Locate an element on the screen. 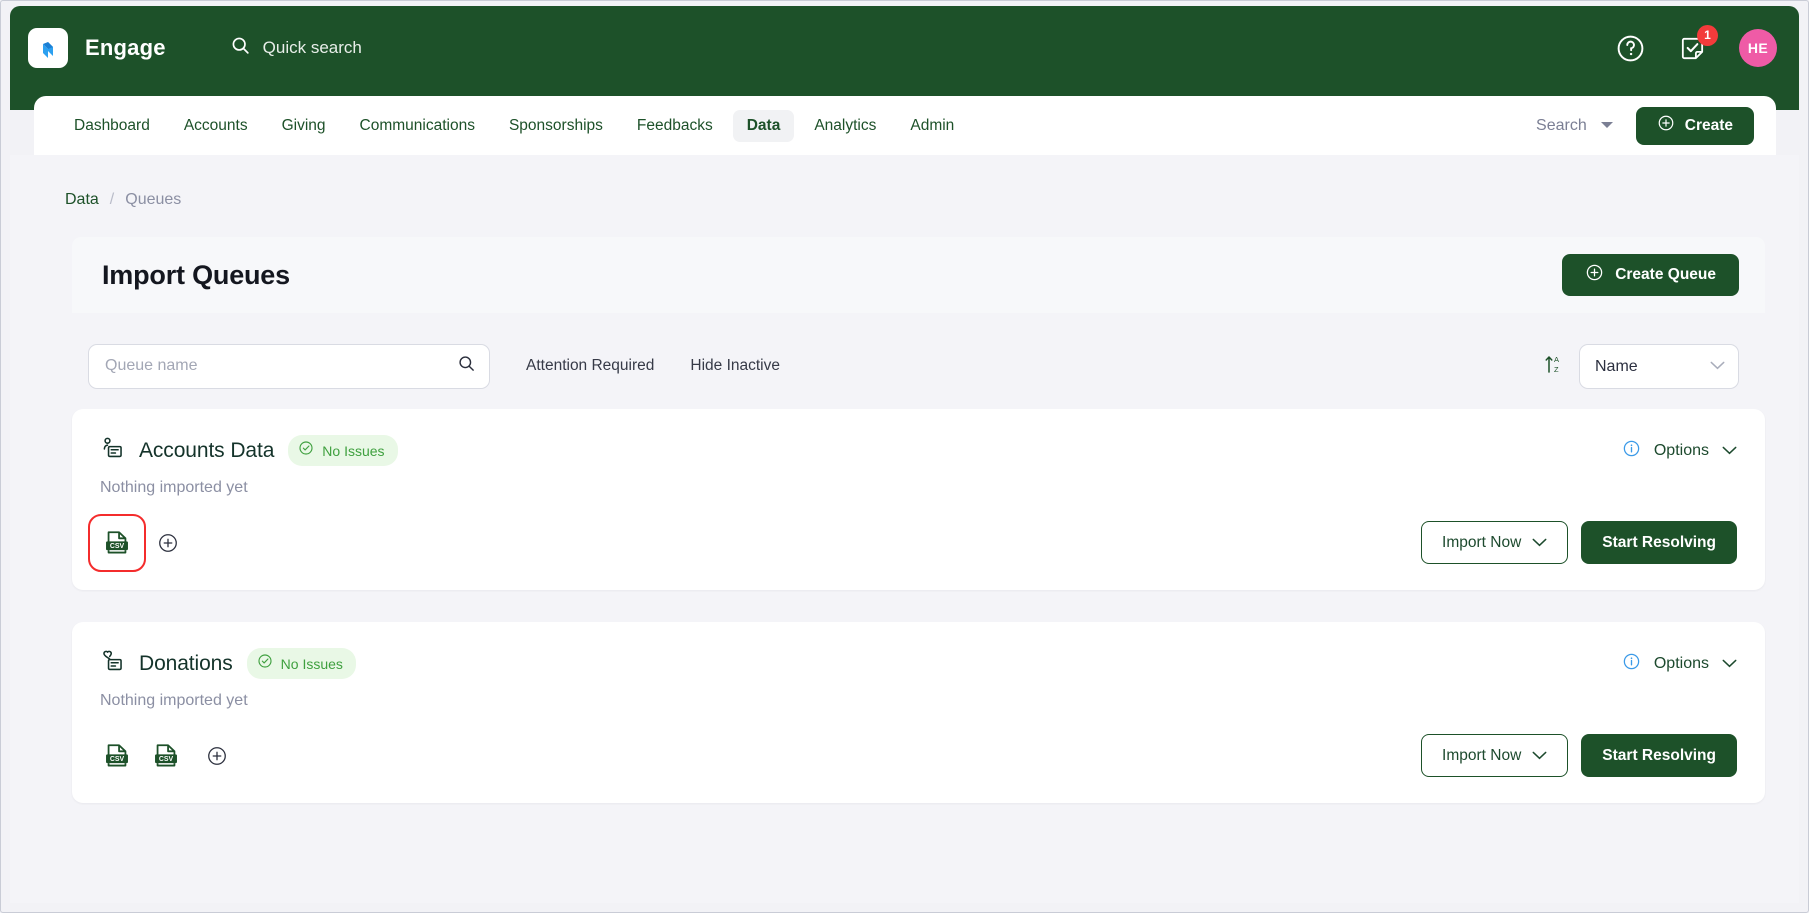 The height and width of the screenshot is (913, 1809). nav-item-admin: Admin is located at coordinates (932, 126).